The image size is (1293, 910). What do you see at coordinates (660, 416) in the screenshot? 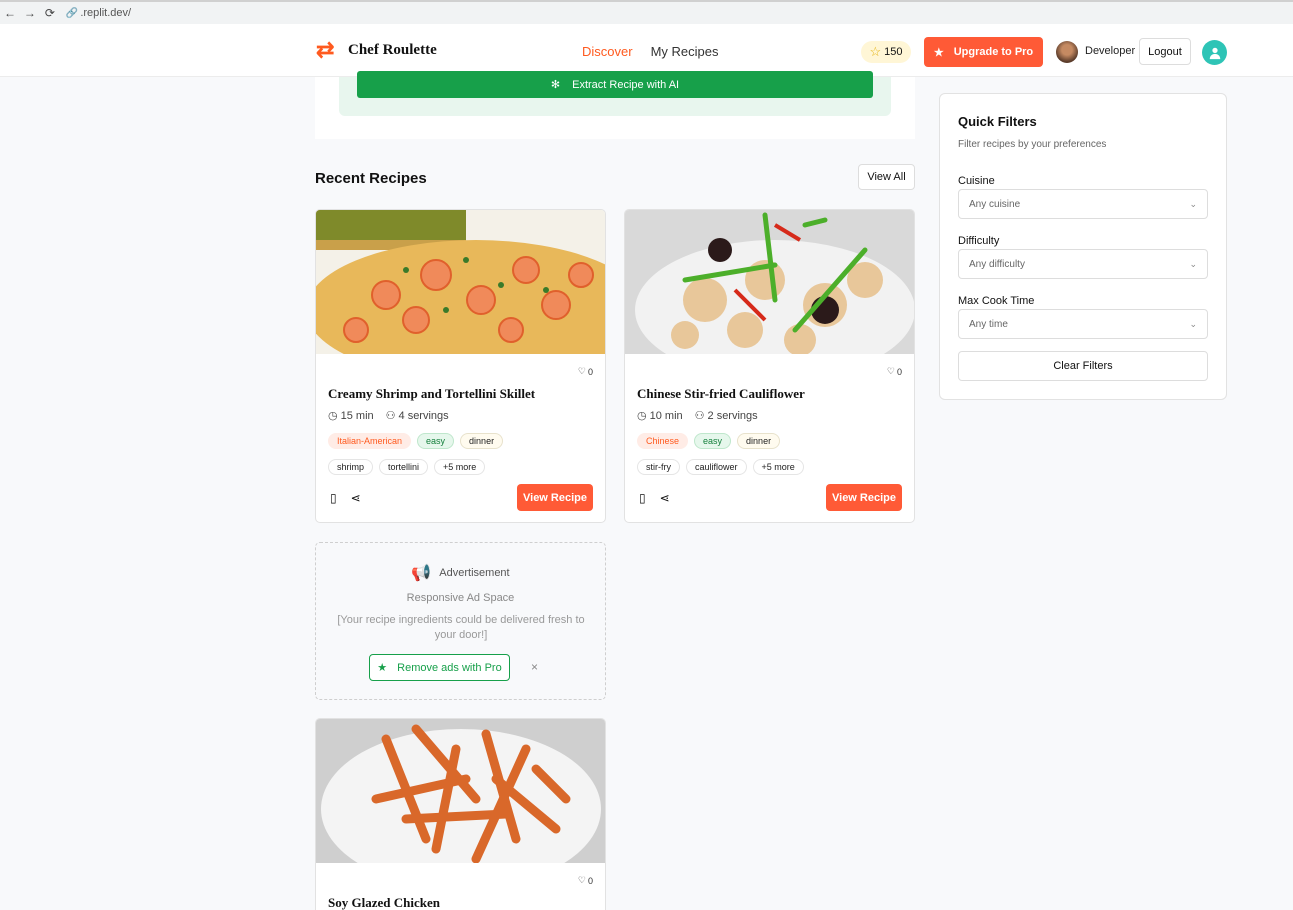
I see `cook-time: ◷ 10 min` at bounding box center [660, 416].